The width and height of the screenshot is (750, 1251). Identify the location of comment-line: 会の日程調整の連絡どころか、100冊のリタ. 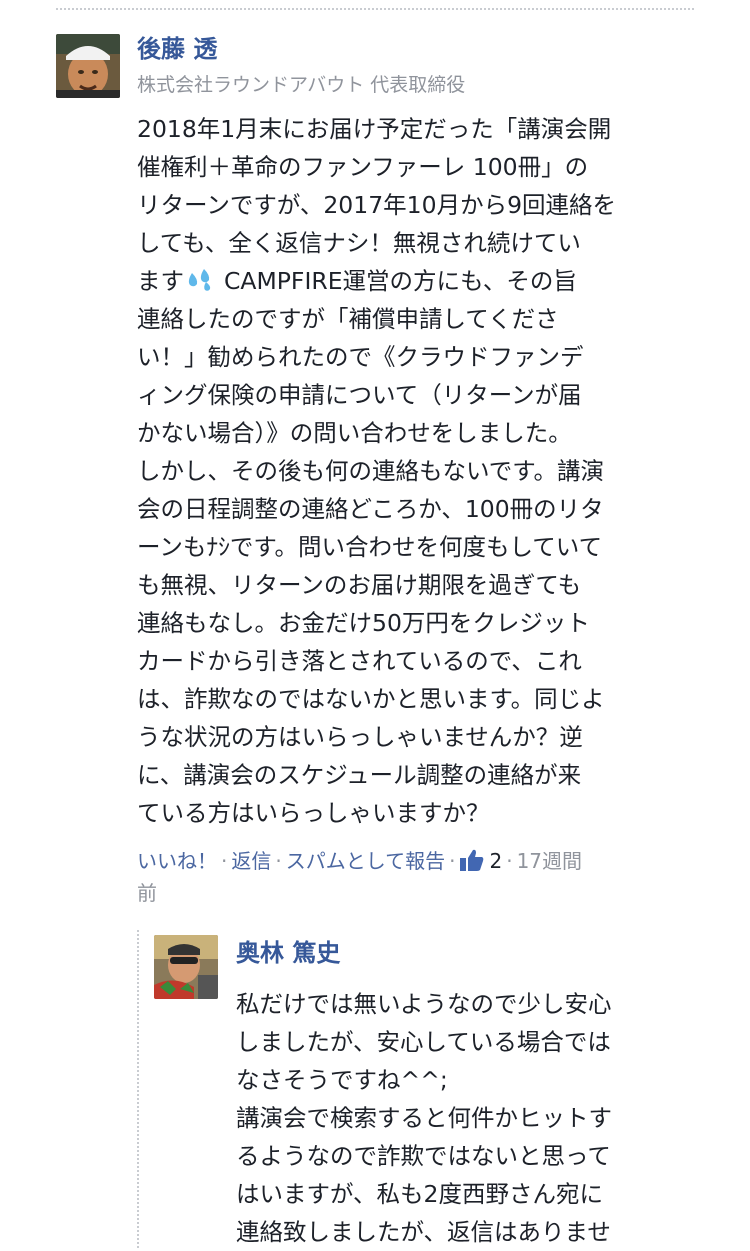
(370, 509).